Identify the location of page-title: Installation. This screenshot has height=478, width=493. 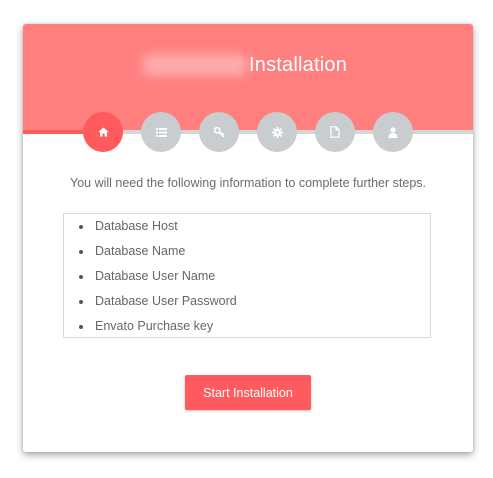
(298, 65).